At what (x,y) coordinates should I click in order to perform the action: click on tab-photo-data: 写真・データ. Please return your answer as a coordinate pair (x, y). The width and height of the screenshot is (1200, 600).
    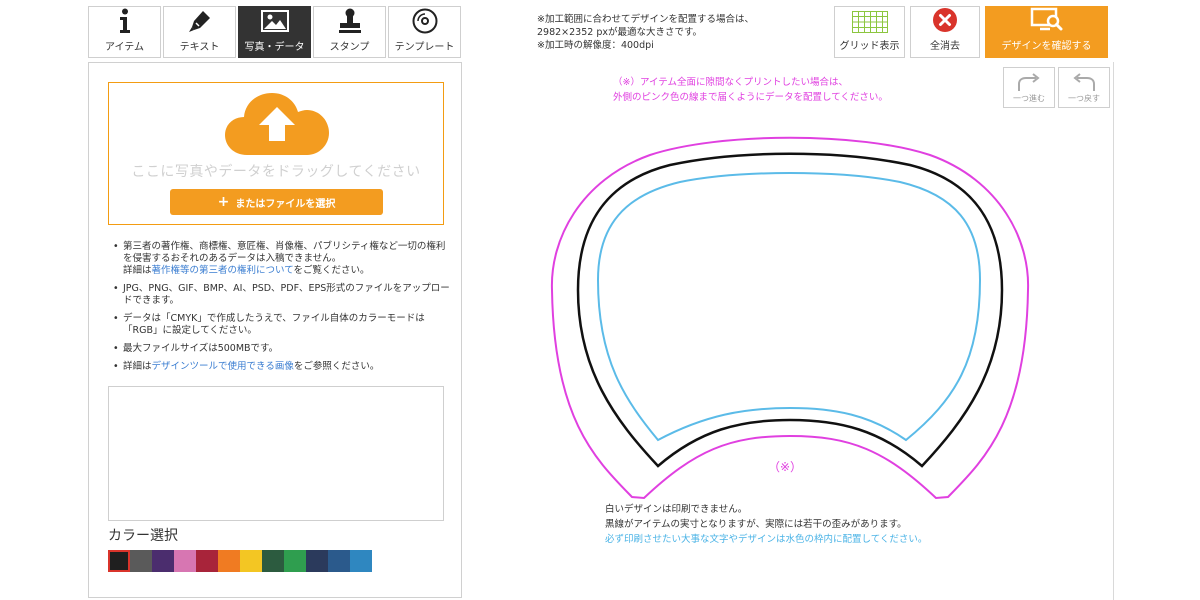
    Looking at the image, I should click on (274, 32).